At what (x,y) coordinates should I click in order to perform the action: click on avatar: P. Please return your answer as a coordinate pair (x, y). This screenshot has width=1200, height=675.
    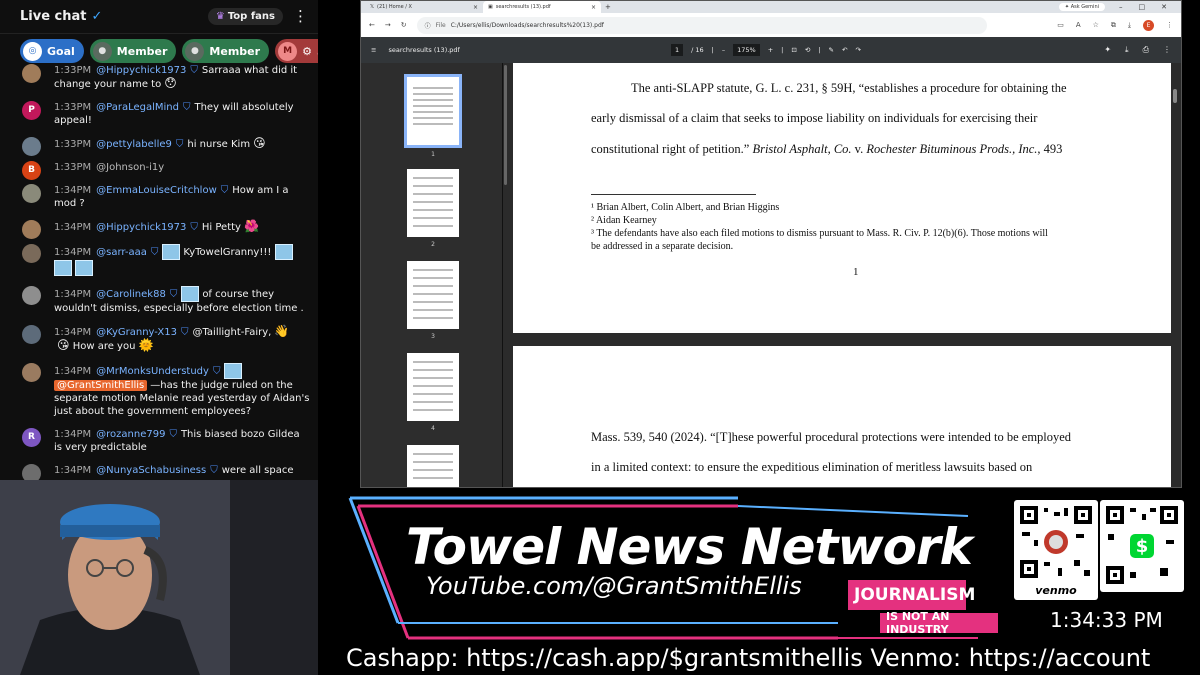
    Looking at the image, I should click on (31, 110).